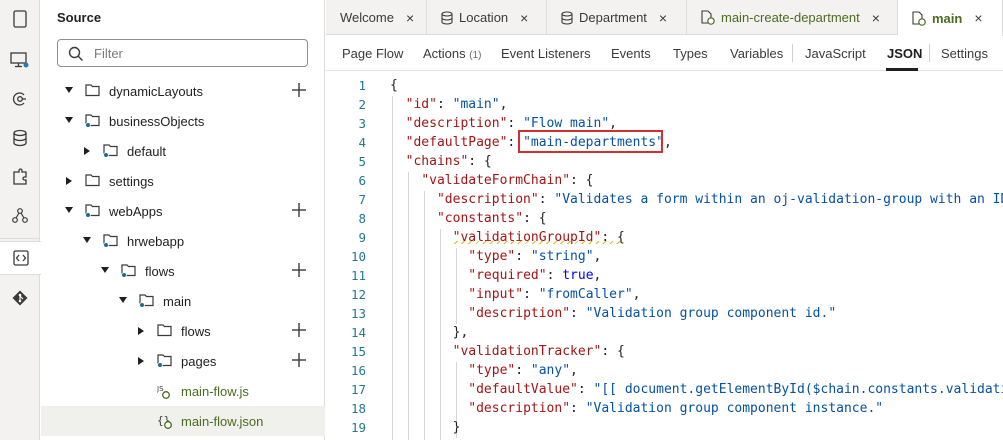  I want to click on code-line: "type": "string",, so click(535, 256).